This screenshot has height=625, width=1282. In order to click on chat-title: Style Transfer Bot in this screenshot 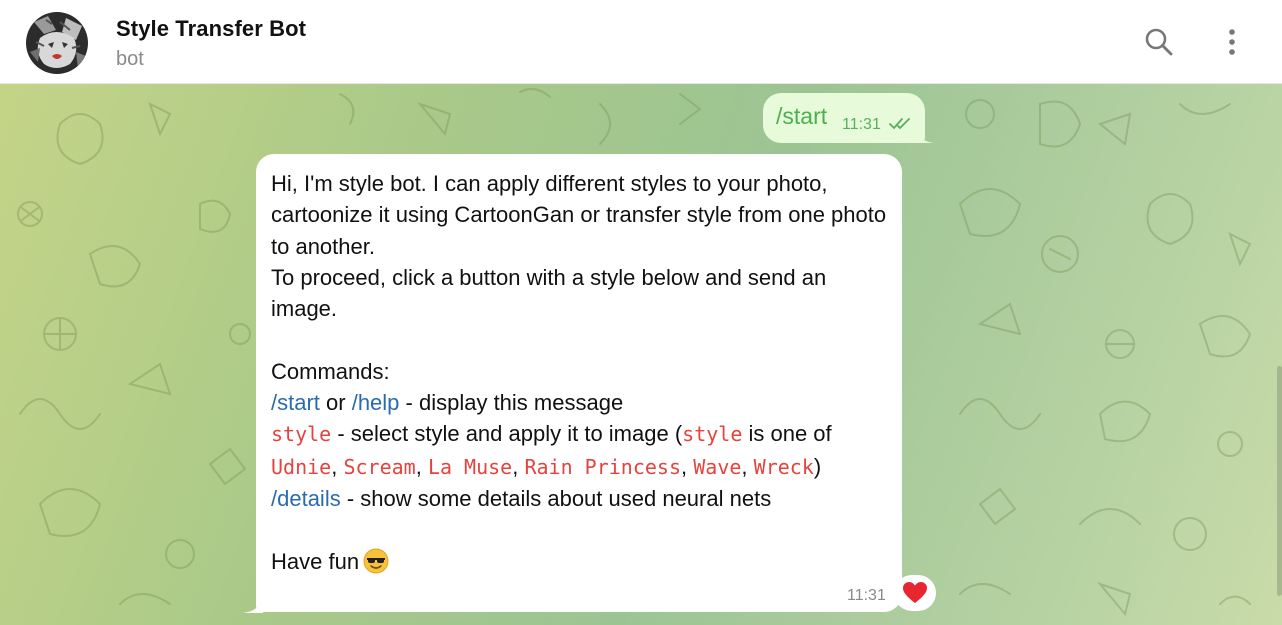, I will do `click(211, 28)`.